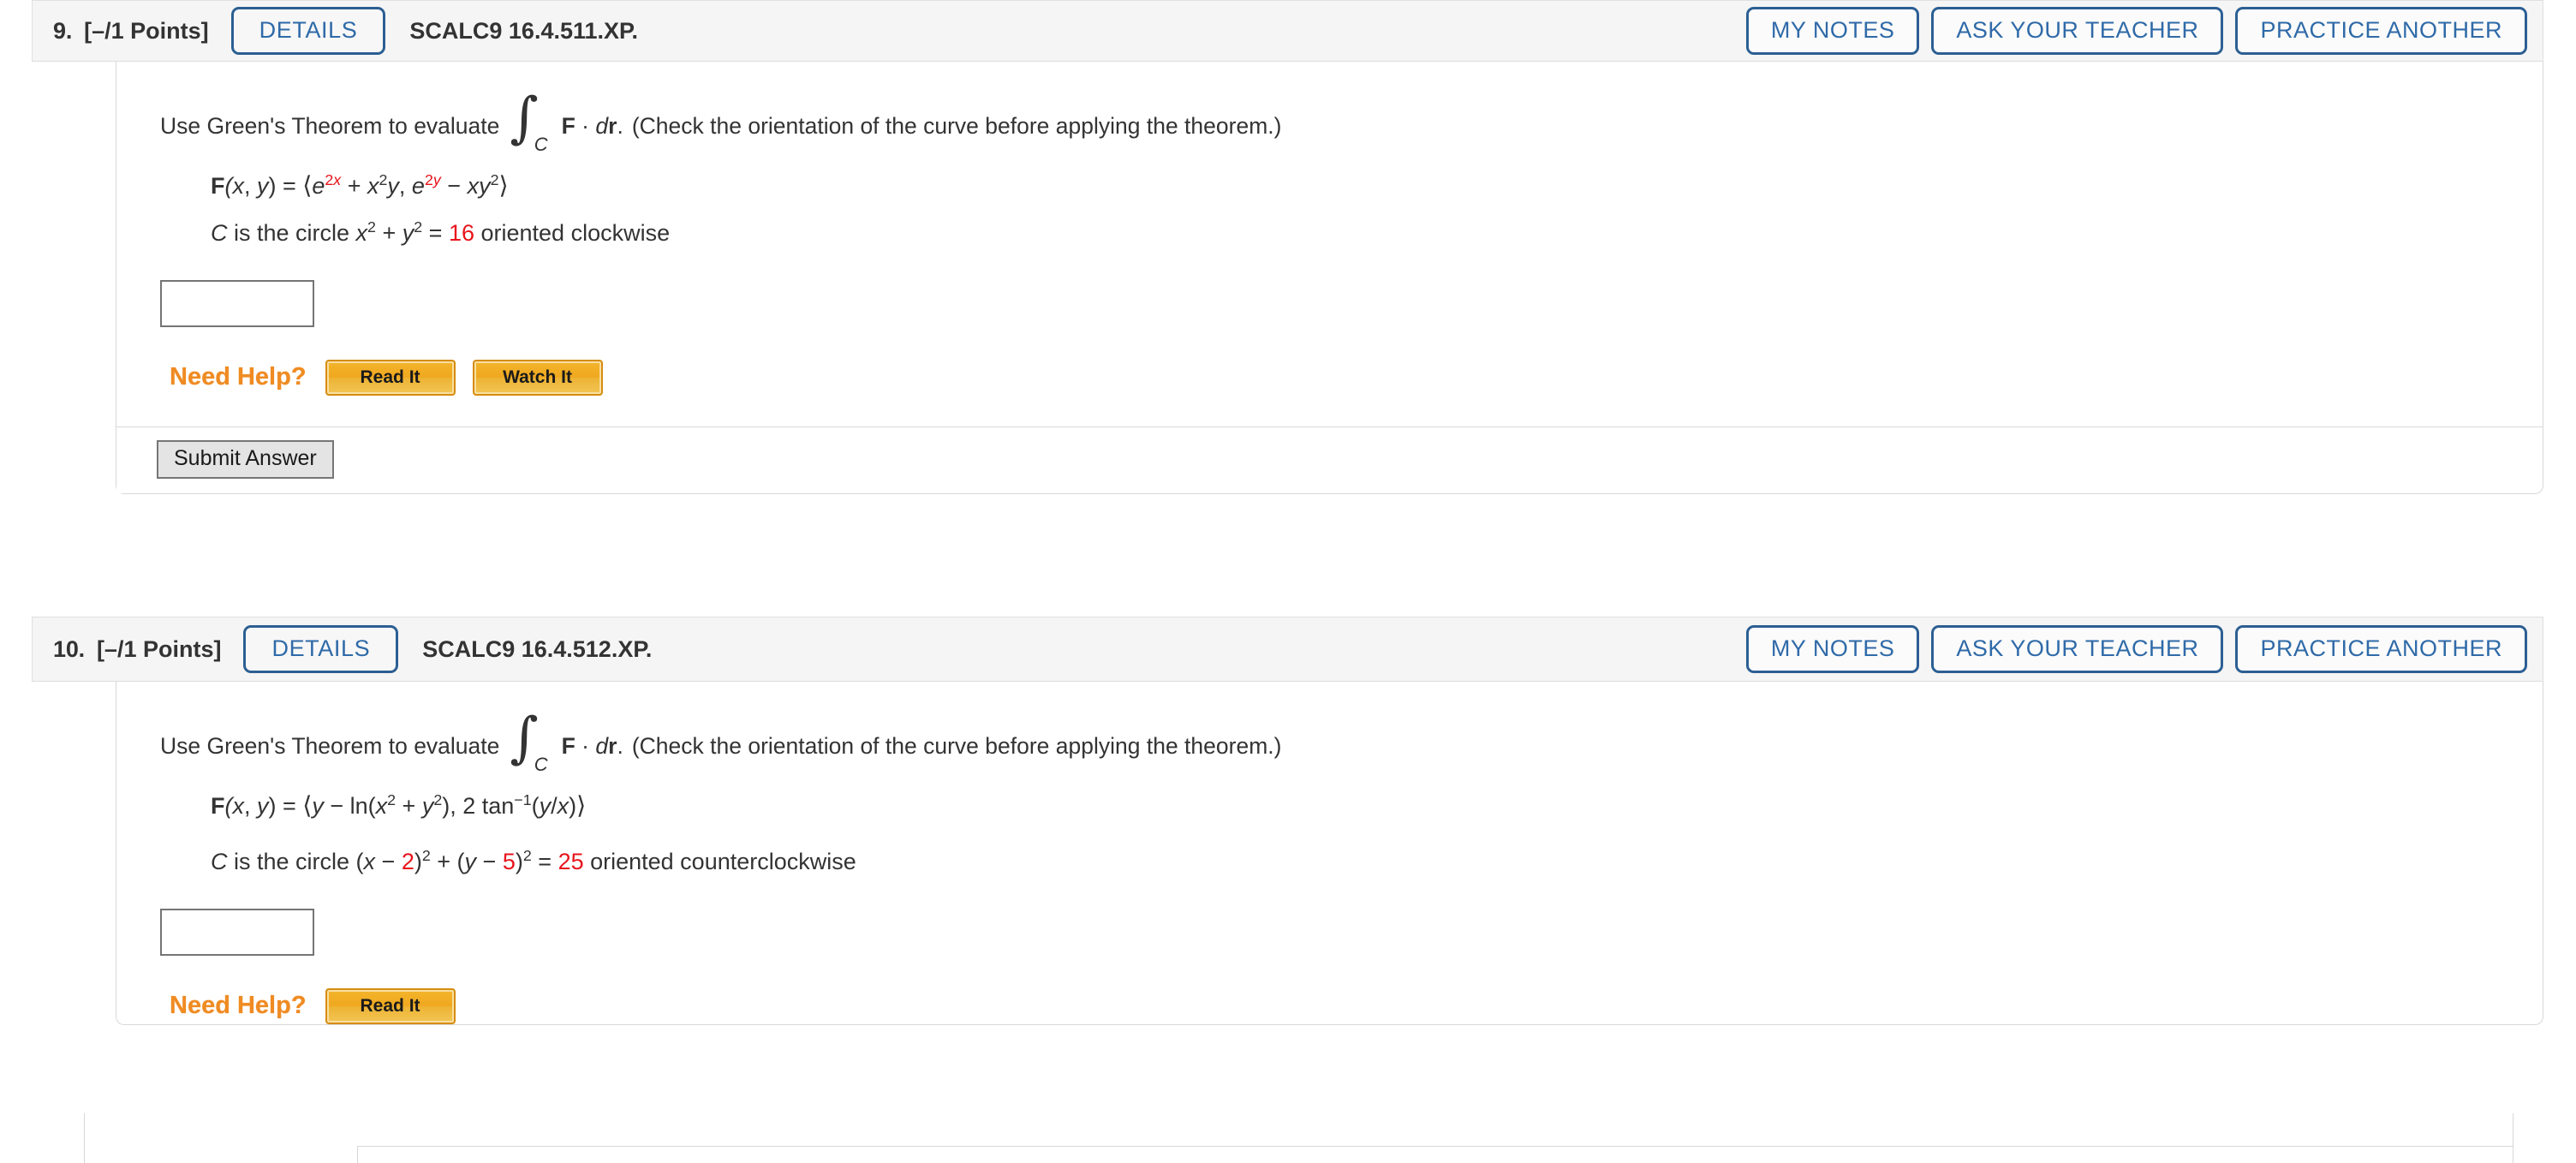  Describe the element at coordinates (1435, 1146) in the screenshot. I see `submit-divider-partial` at that location.